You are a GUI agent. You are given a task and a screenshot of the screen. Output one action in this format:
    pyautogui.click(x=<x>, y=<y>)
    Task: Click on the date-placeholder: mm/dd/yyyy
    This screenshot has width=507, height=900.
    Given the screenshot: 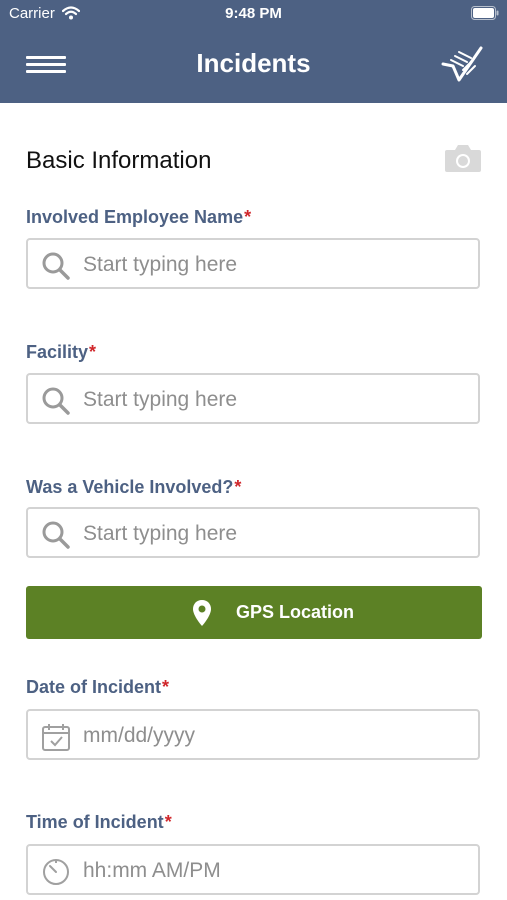 What is the action you would take?
    pyautogui.click(x=139, y=735)
    